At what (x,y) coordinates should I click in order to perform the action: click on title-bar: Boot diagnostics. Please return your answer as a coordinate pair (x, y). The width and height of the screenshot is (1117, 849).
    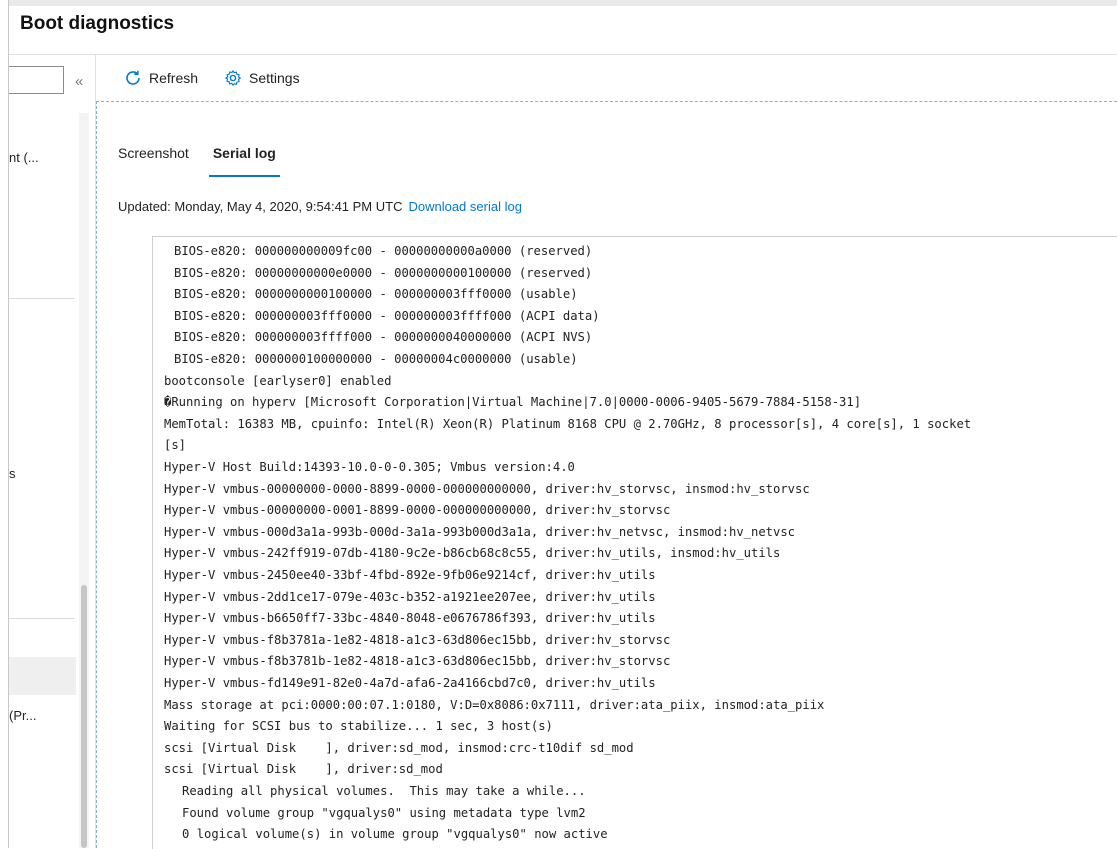
    Looking at the image, I should click on (563, 30).